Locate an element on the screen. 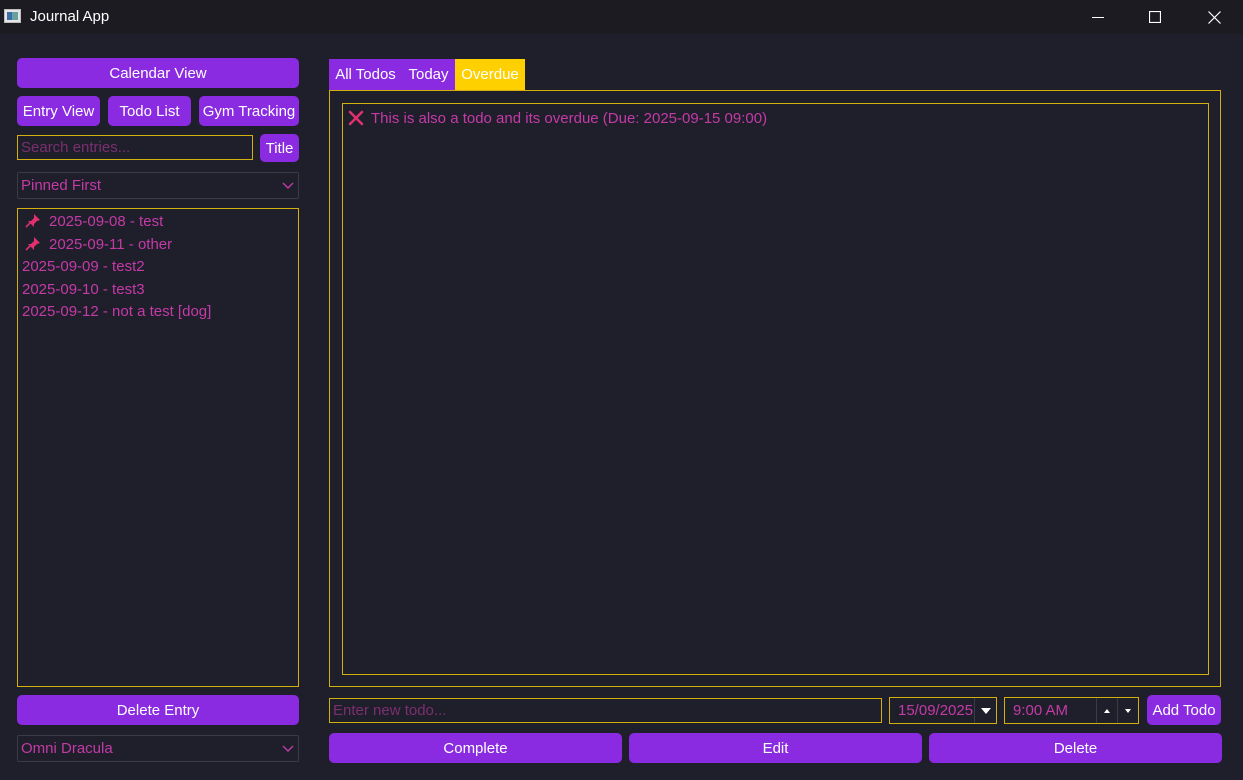 Image resolution: width=1243 pixels, height=780 pixels. list-item: 2025-09-08 - test is located at coordinates (92, 221).